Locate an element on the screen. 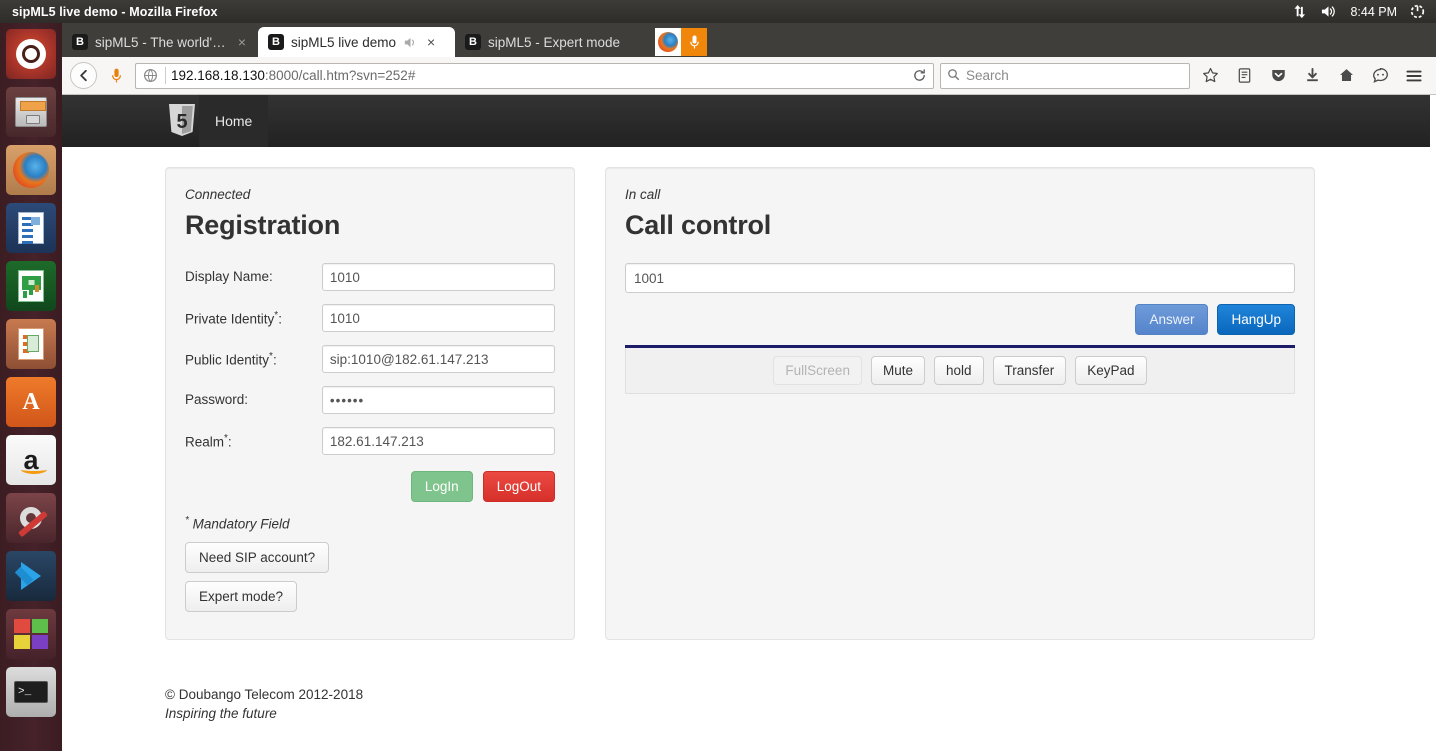 The image size is (1436, 751). microphone-permission-icon is located at coordinates (116, 76).